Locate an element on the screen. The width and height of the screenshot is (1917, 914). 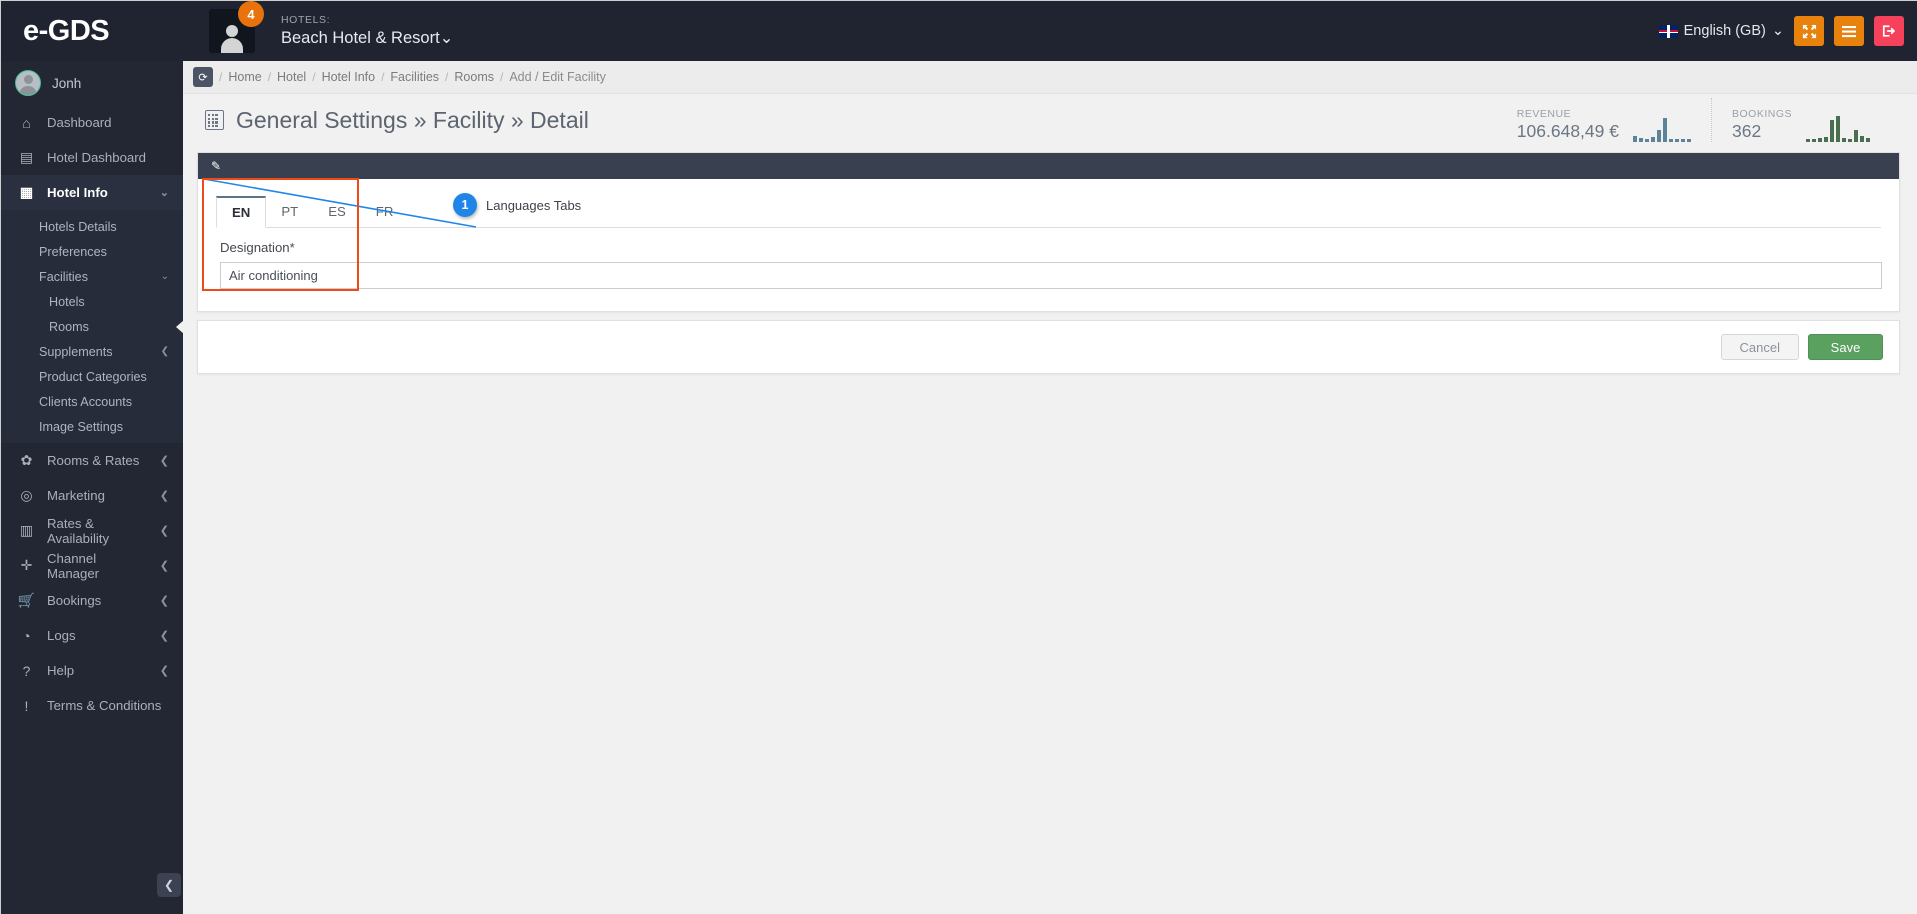
sidebar-item-label: Marketing is located at coordinates (76, 495).